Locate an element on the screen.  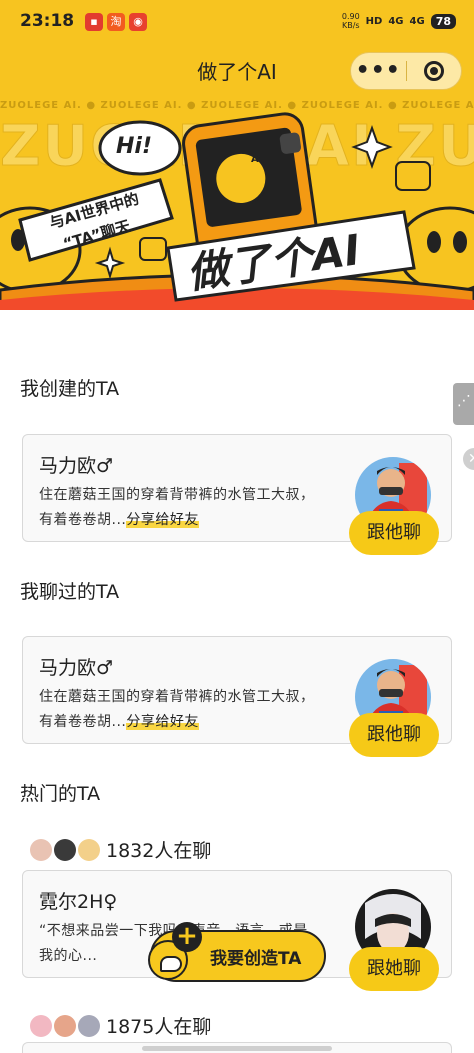
close-button is located at coordinates (433, 71).